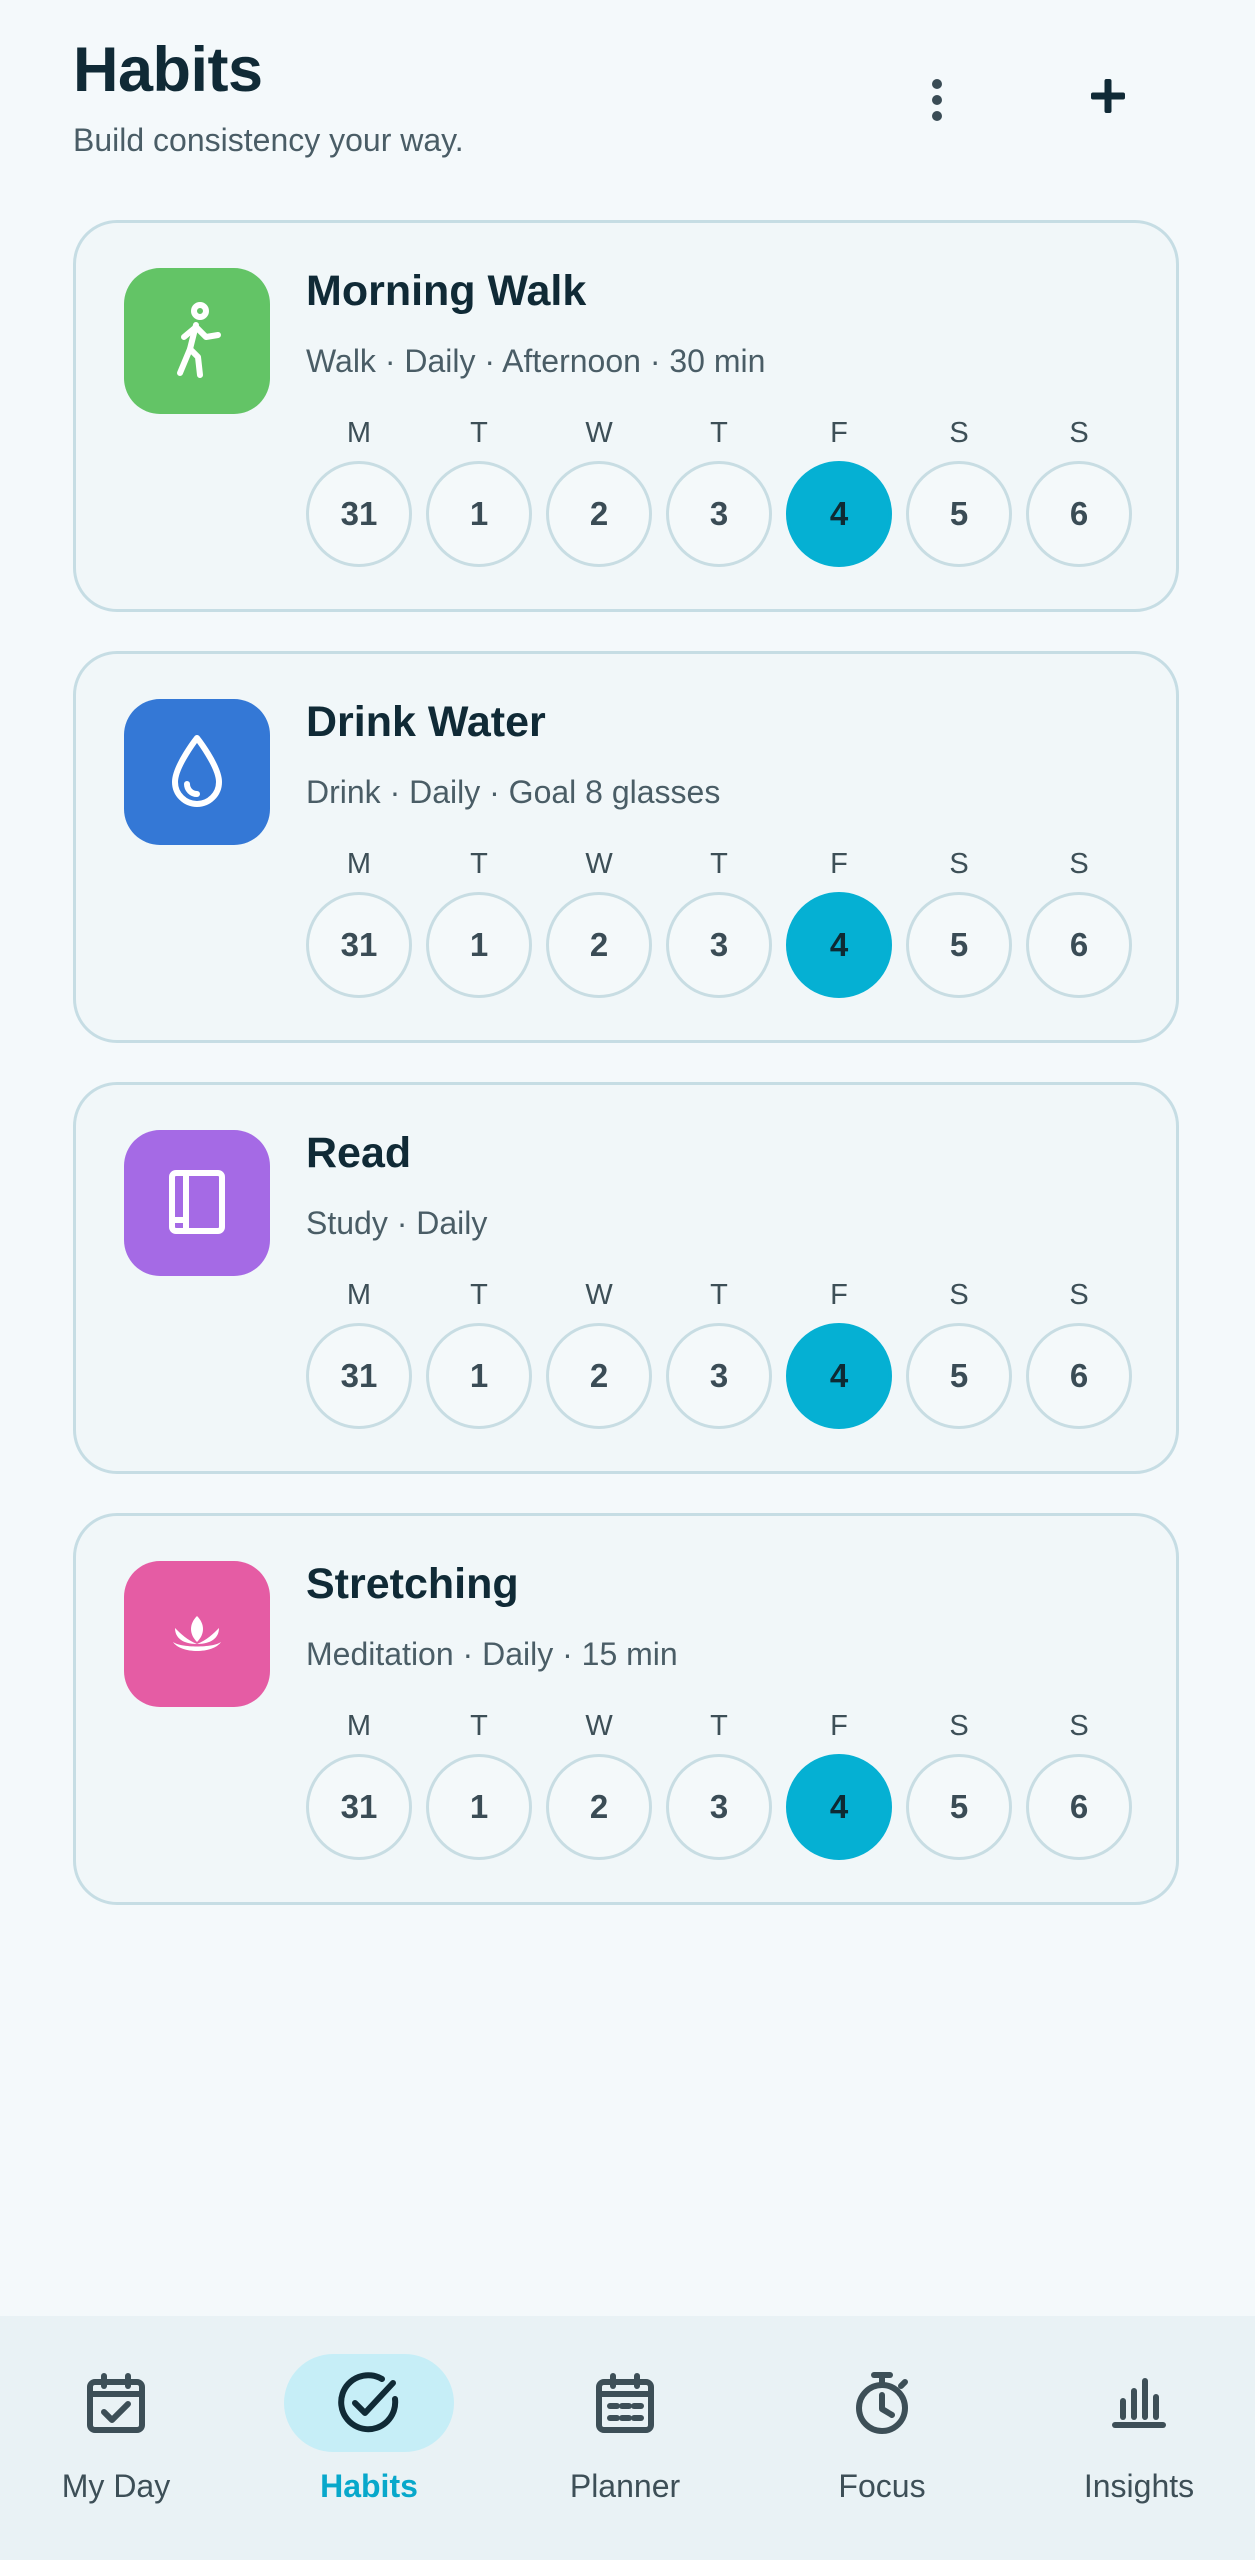  I want to click on habit-meta: Walk · Daily · Afternoon · 30 min, so click(536, 361).